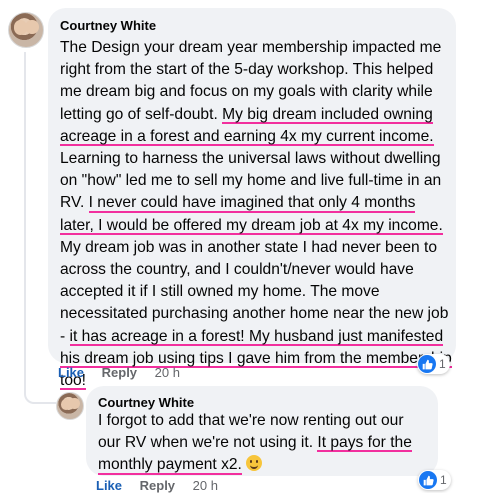 The width and height of the screenshot is (480, 493). Describe the element at coordinates (254, 463) in the screenshot. I see `smile-emoji` at that location.